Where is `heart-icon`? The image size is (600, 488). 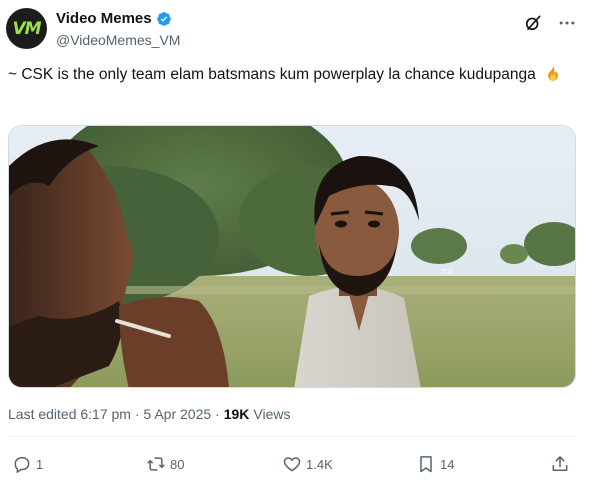 heart-icon is located at coordinates (292, 464).